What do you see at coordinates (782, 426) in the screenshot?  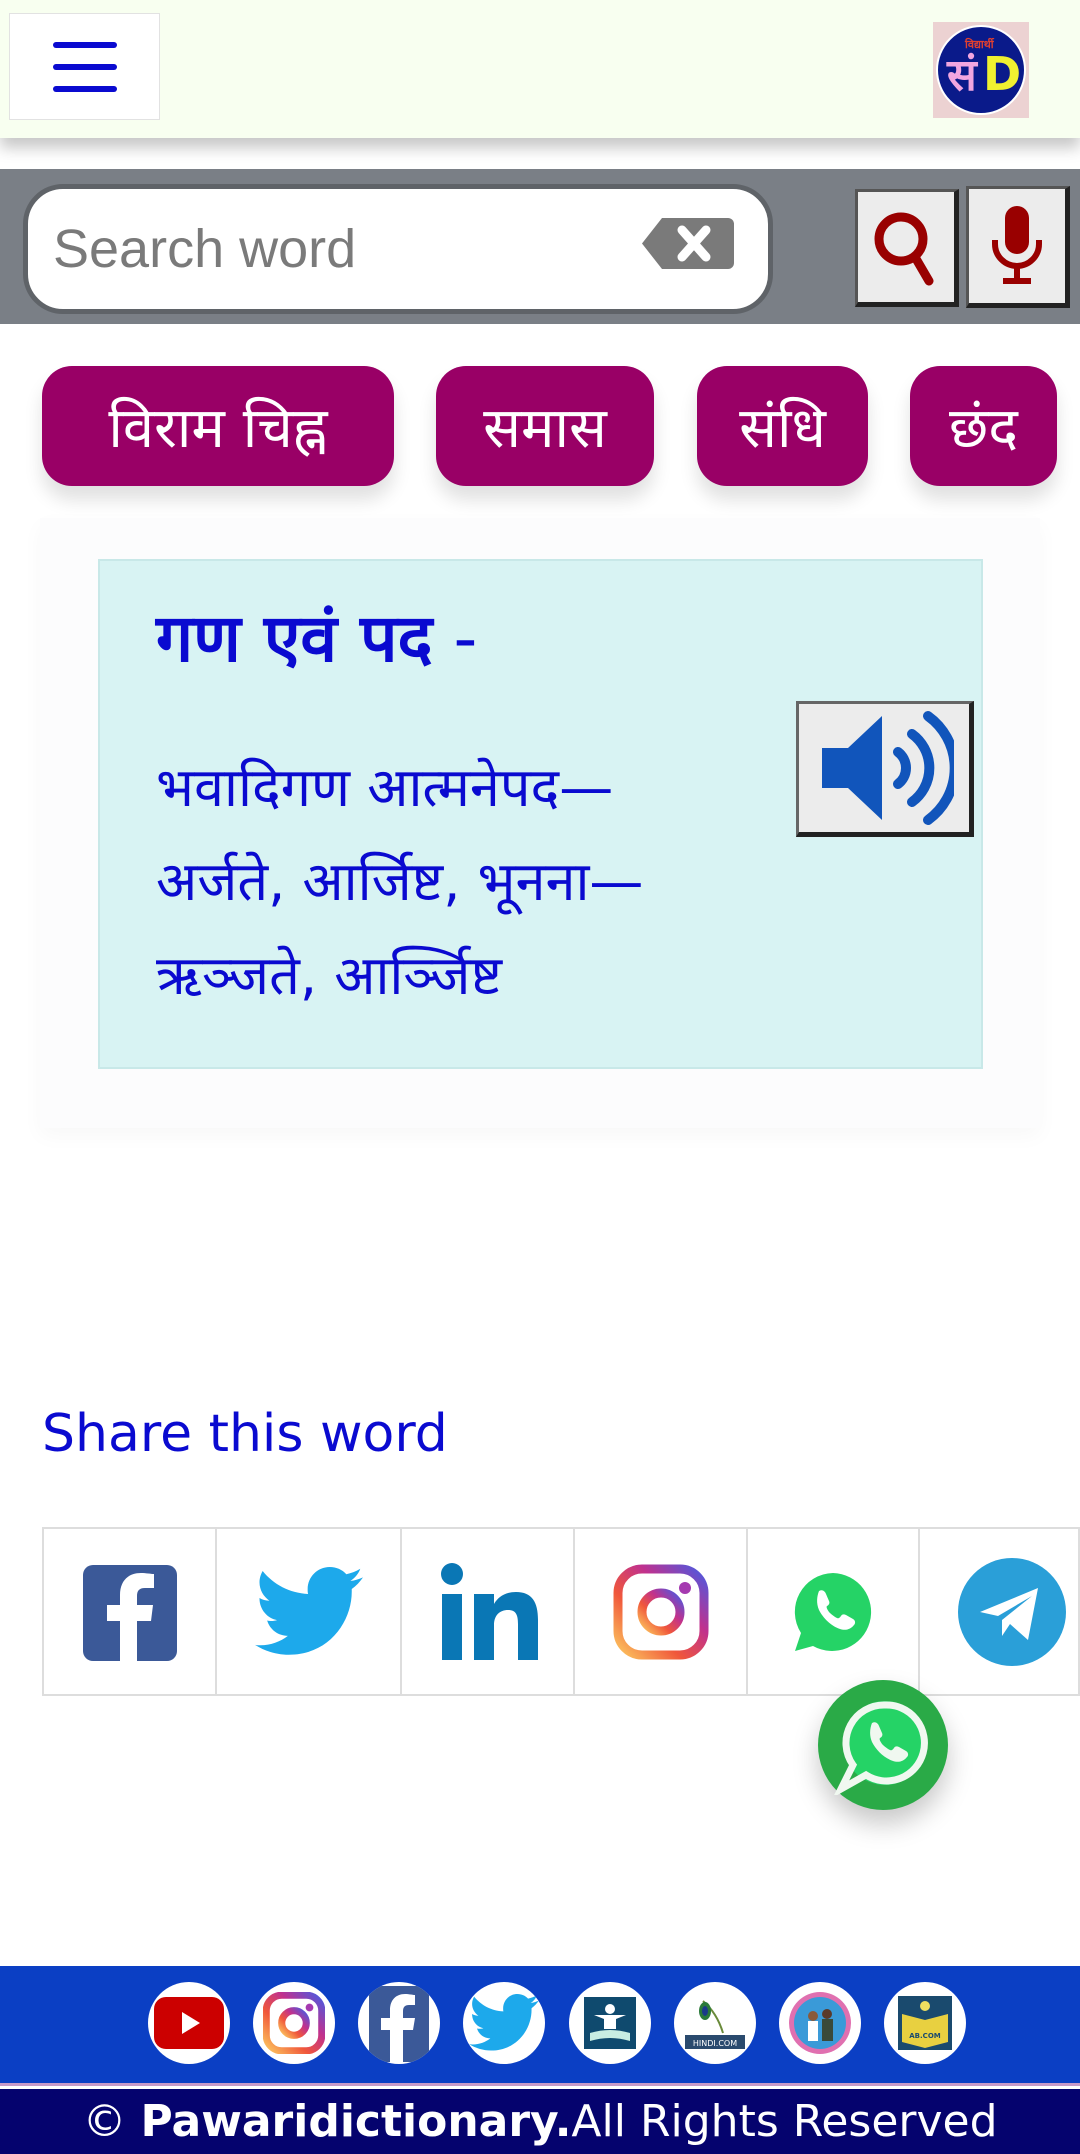 I see `category-sandhi: संधि` at bounding box center [782, 426].